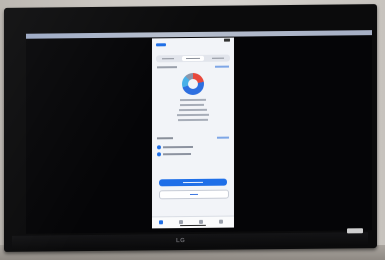 The width and height of the screenshot is (385, 260). What do you see at coordinates (355, 231) in the screenshot?
I see `tv-sticker` at bounding box center [355, 231].